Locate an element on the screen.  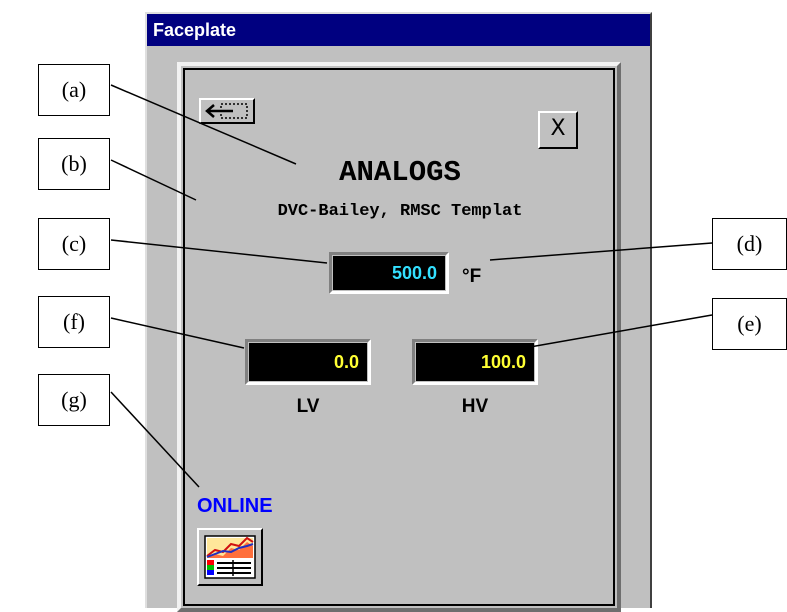
callout-d: (d) is located at coordinates (749, 244).